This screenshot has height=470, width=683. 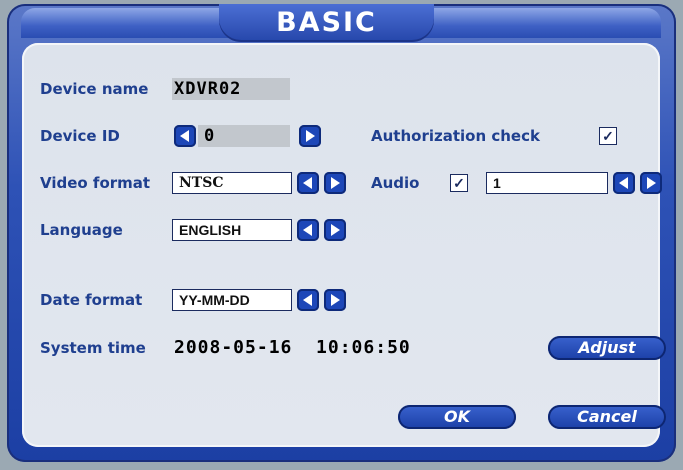 What do you see at coordinates (185, 136) in the screenshot?
I see `device-id-left-arrow-icon` at bounding box center [185, 136].